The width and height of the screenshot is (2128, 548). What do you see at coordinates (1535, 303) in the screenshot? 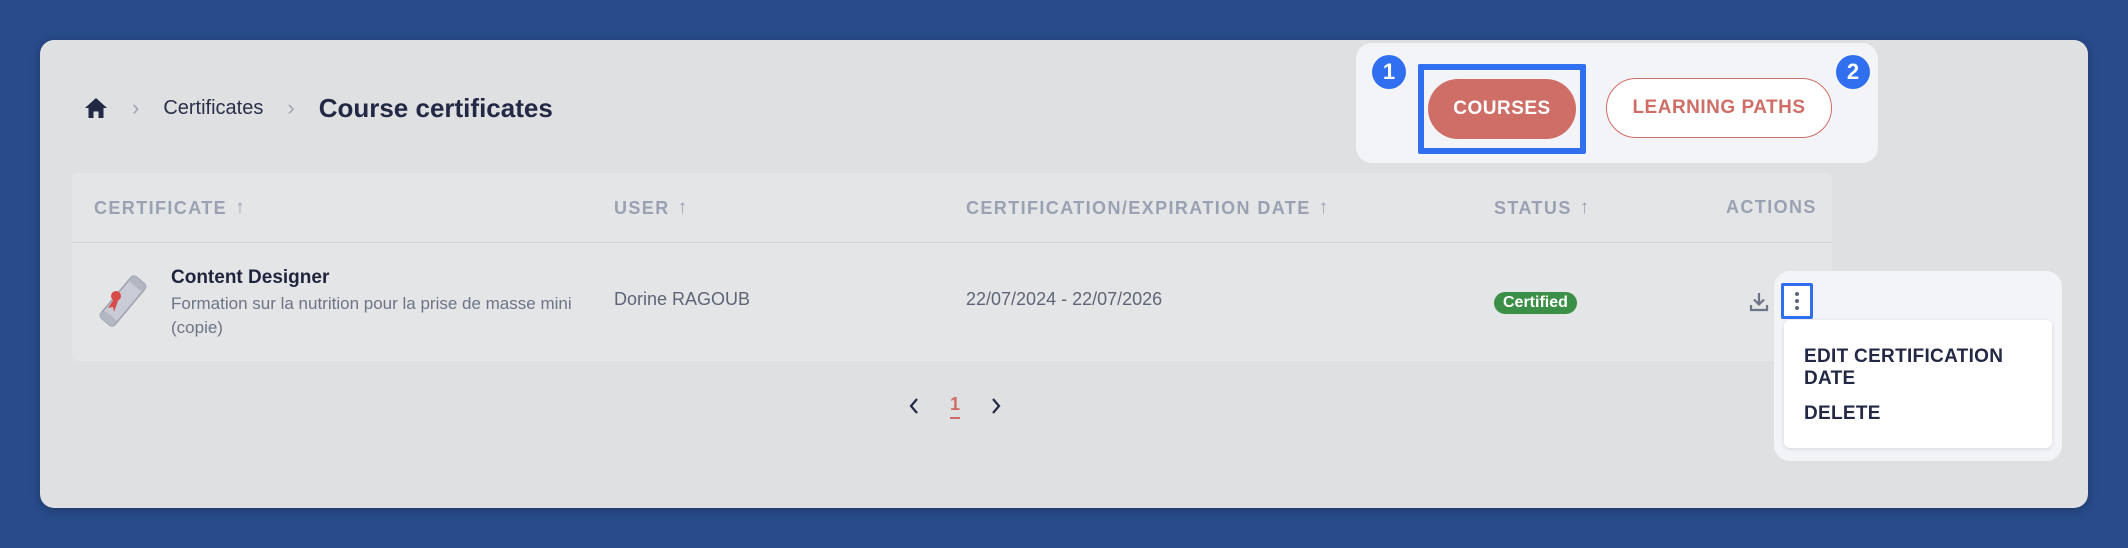
I see `status-badge: Certified` at bounding box center [1535, 303].